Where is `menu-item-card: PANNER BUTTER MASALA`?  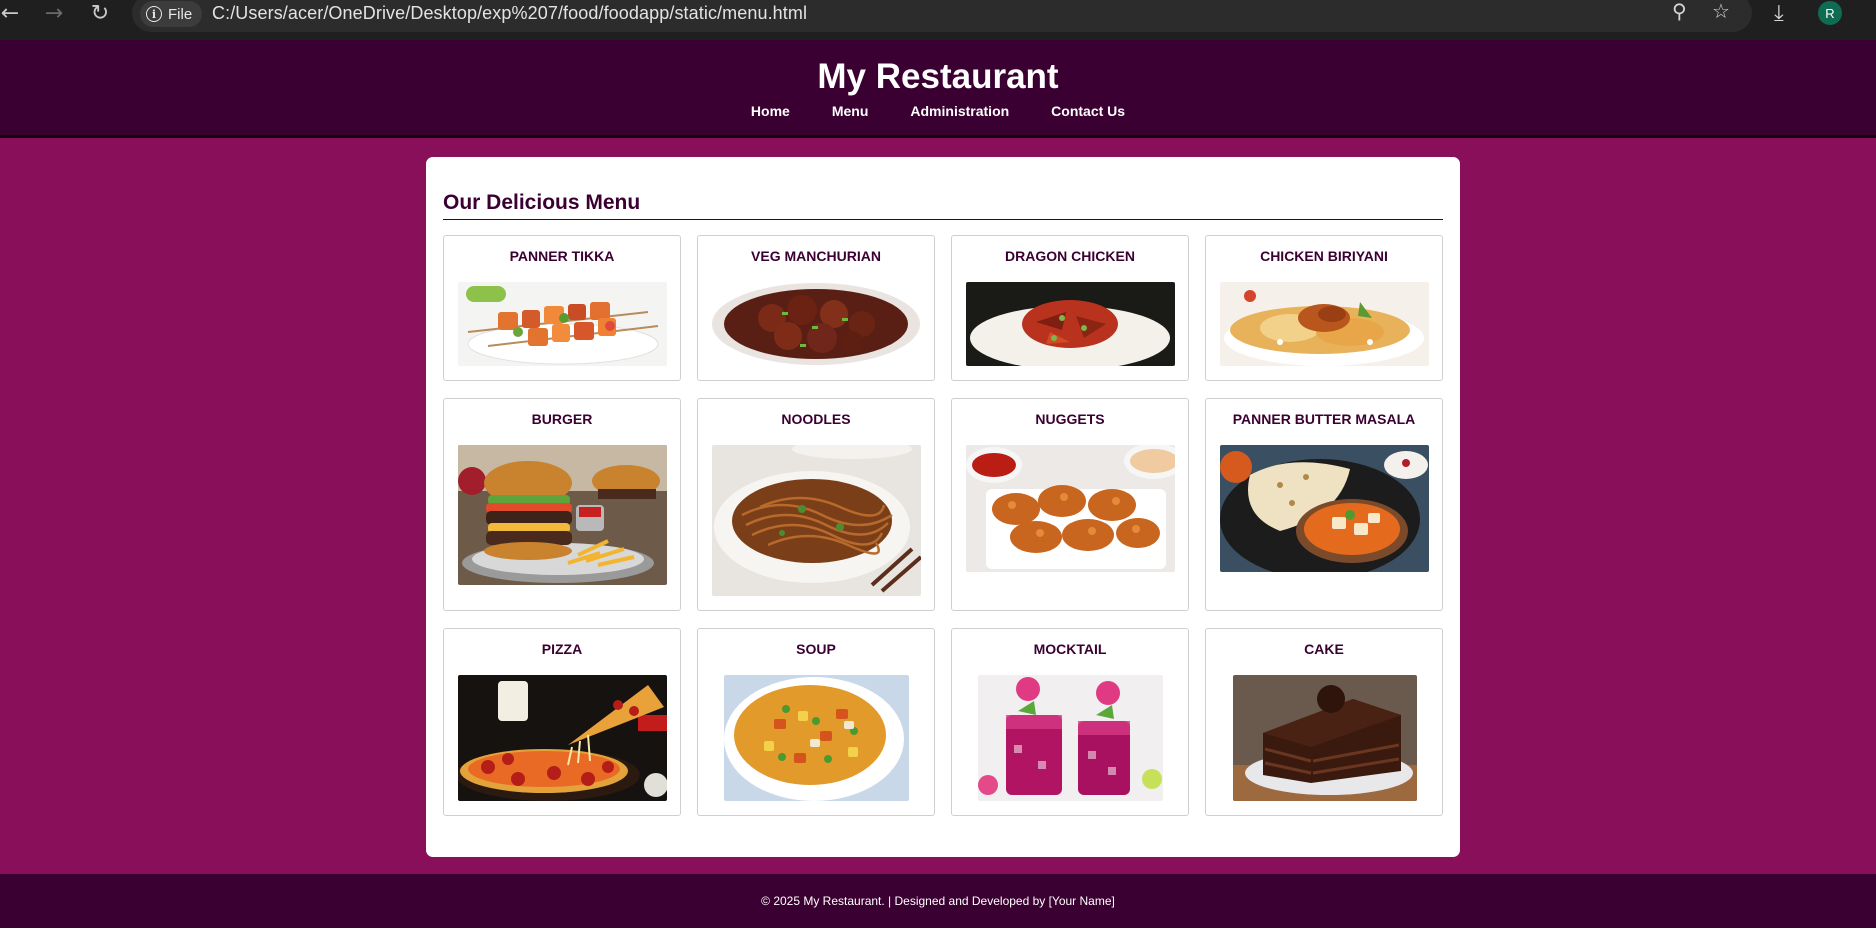
menu-item-card: PANNER BUTTER MASALA is located at coordinates (1324, 504).